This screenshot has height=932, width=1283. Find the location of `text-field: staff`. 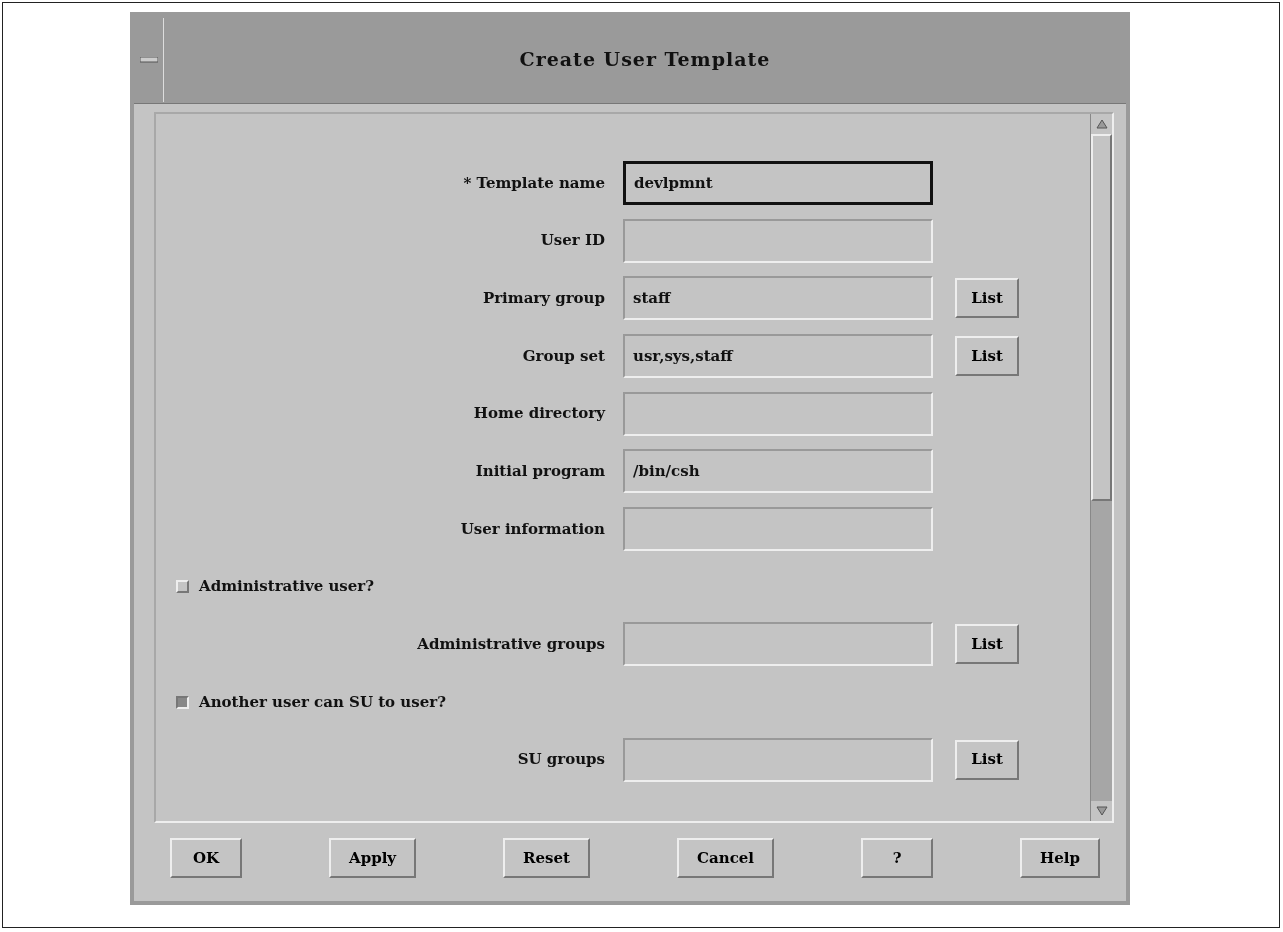

text-field: staff is located at coordinates (778, 298).